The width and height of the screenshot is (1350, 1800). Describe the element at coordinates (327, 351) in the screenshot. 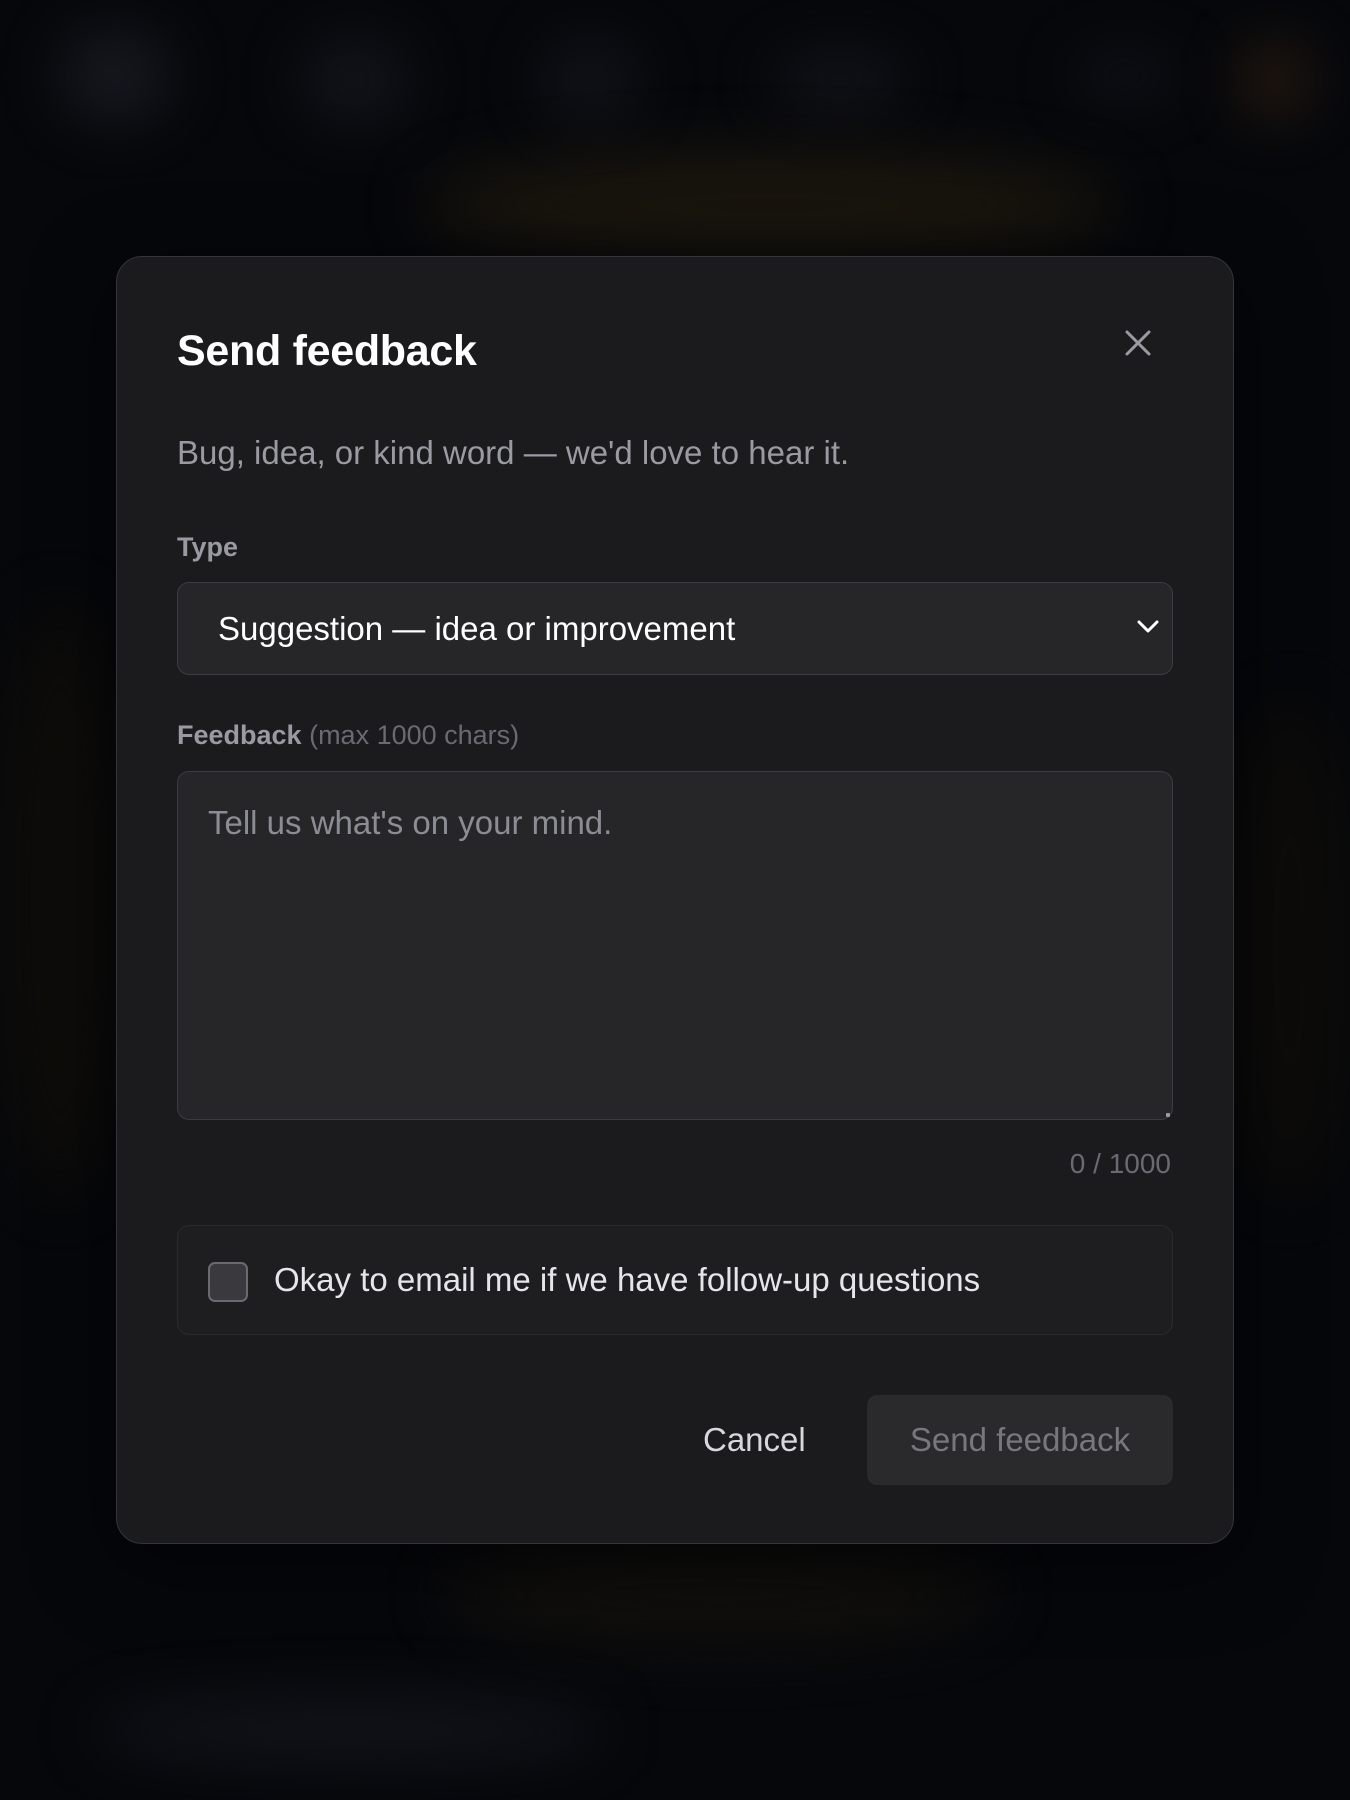

I see `dialog-title: Send feedback` at that location.